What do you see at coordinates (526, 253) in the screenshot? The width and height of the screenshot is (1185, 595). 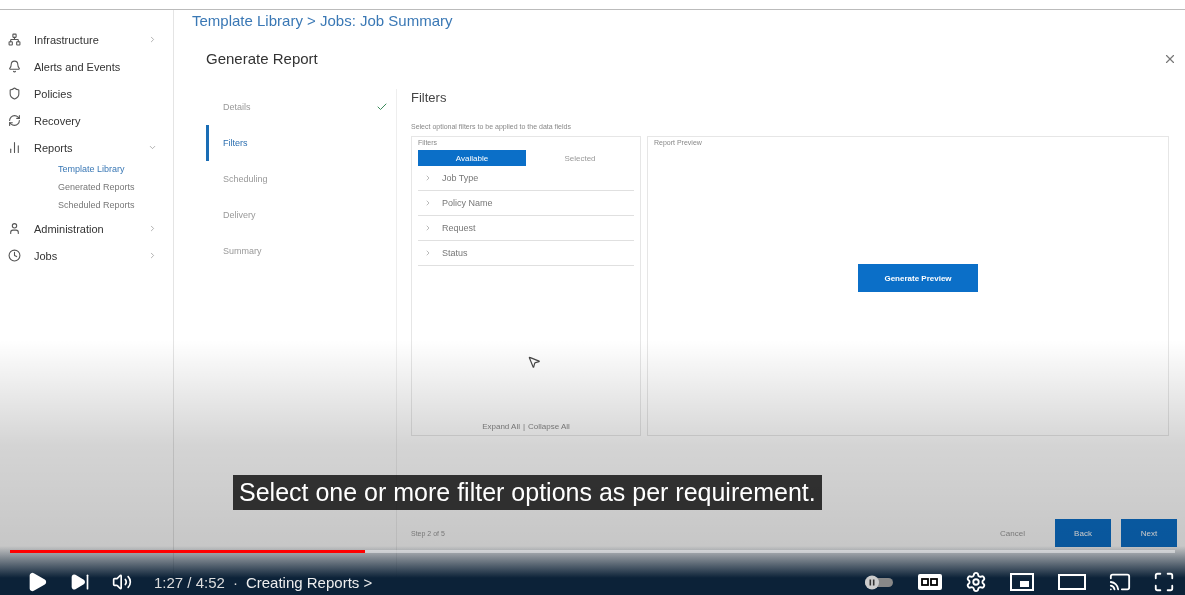 I see `filter-row: Status` at bounding box center [526, 253].